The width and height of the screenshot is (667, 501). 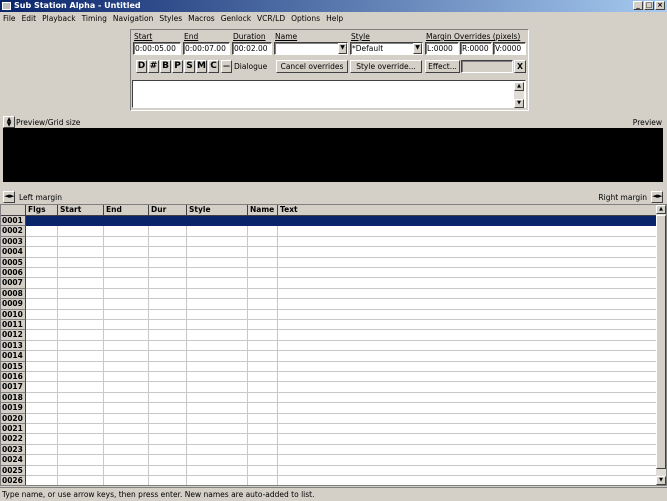 I want to click on row-number: 0007, so click(x=13, y=283).